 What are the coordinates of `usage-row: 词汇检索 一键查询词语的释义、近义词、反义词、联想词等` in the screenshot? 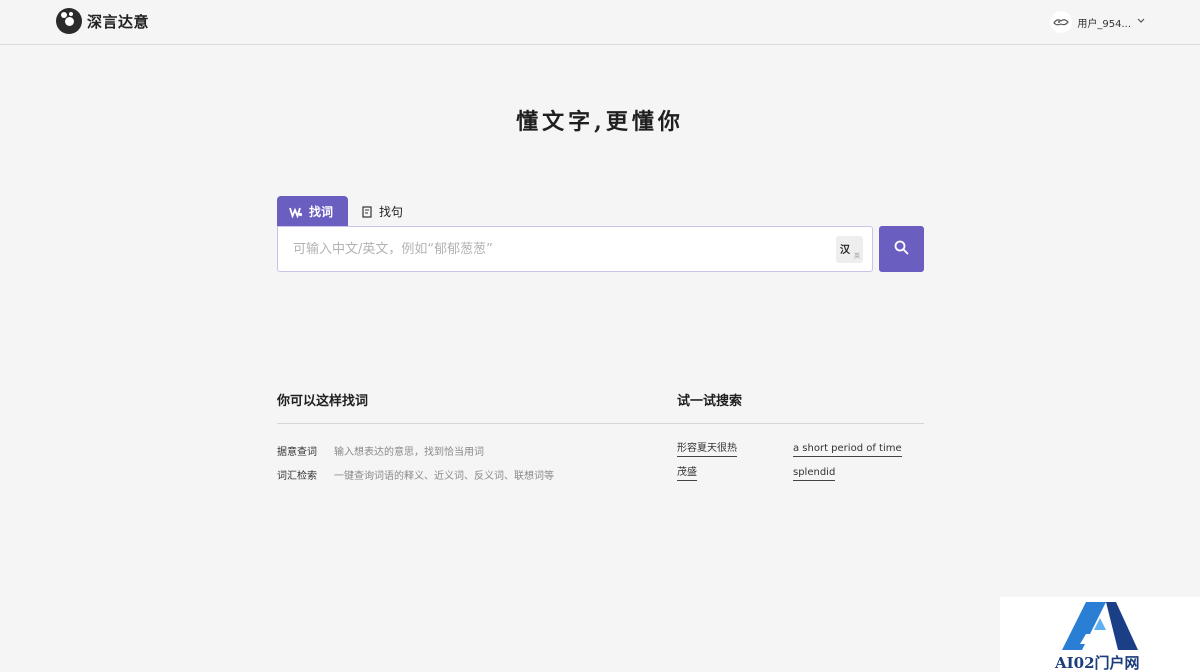 It's located at (415, 474).